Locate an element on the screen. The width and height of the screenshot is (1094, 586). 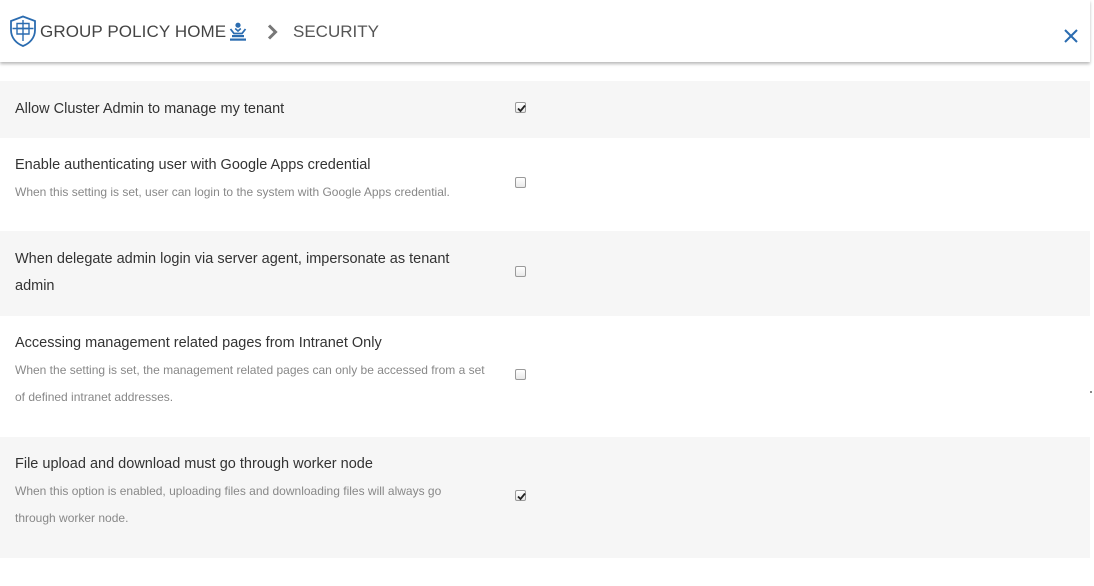
setting-label: Allow Cluster Admin to manage my tenant is located at coordinates (150, 109).